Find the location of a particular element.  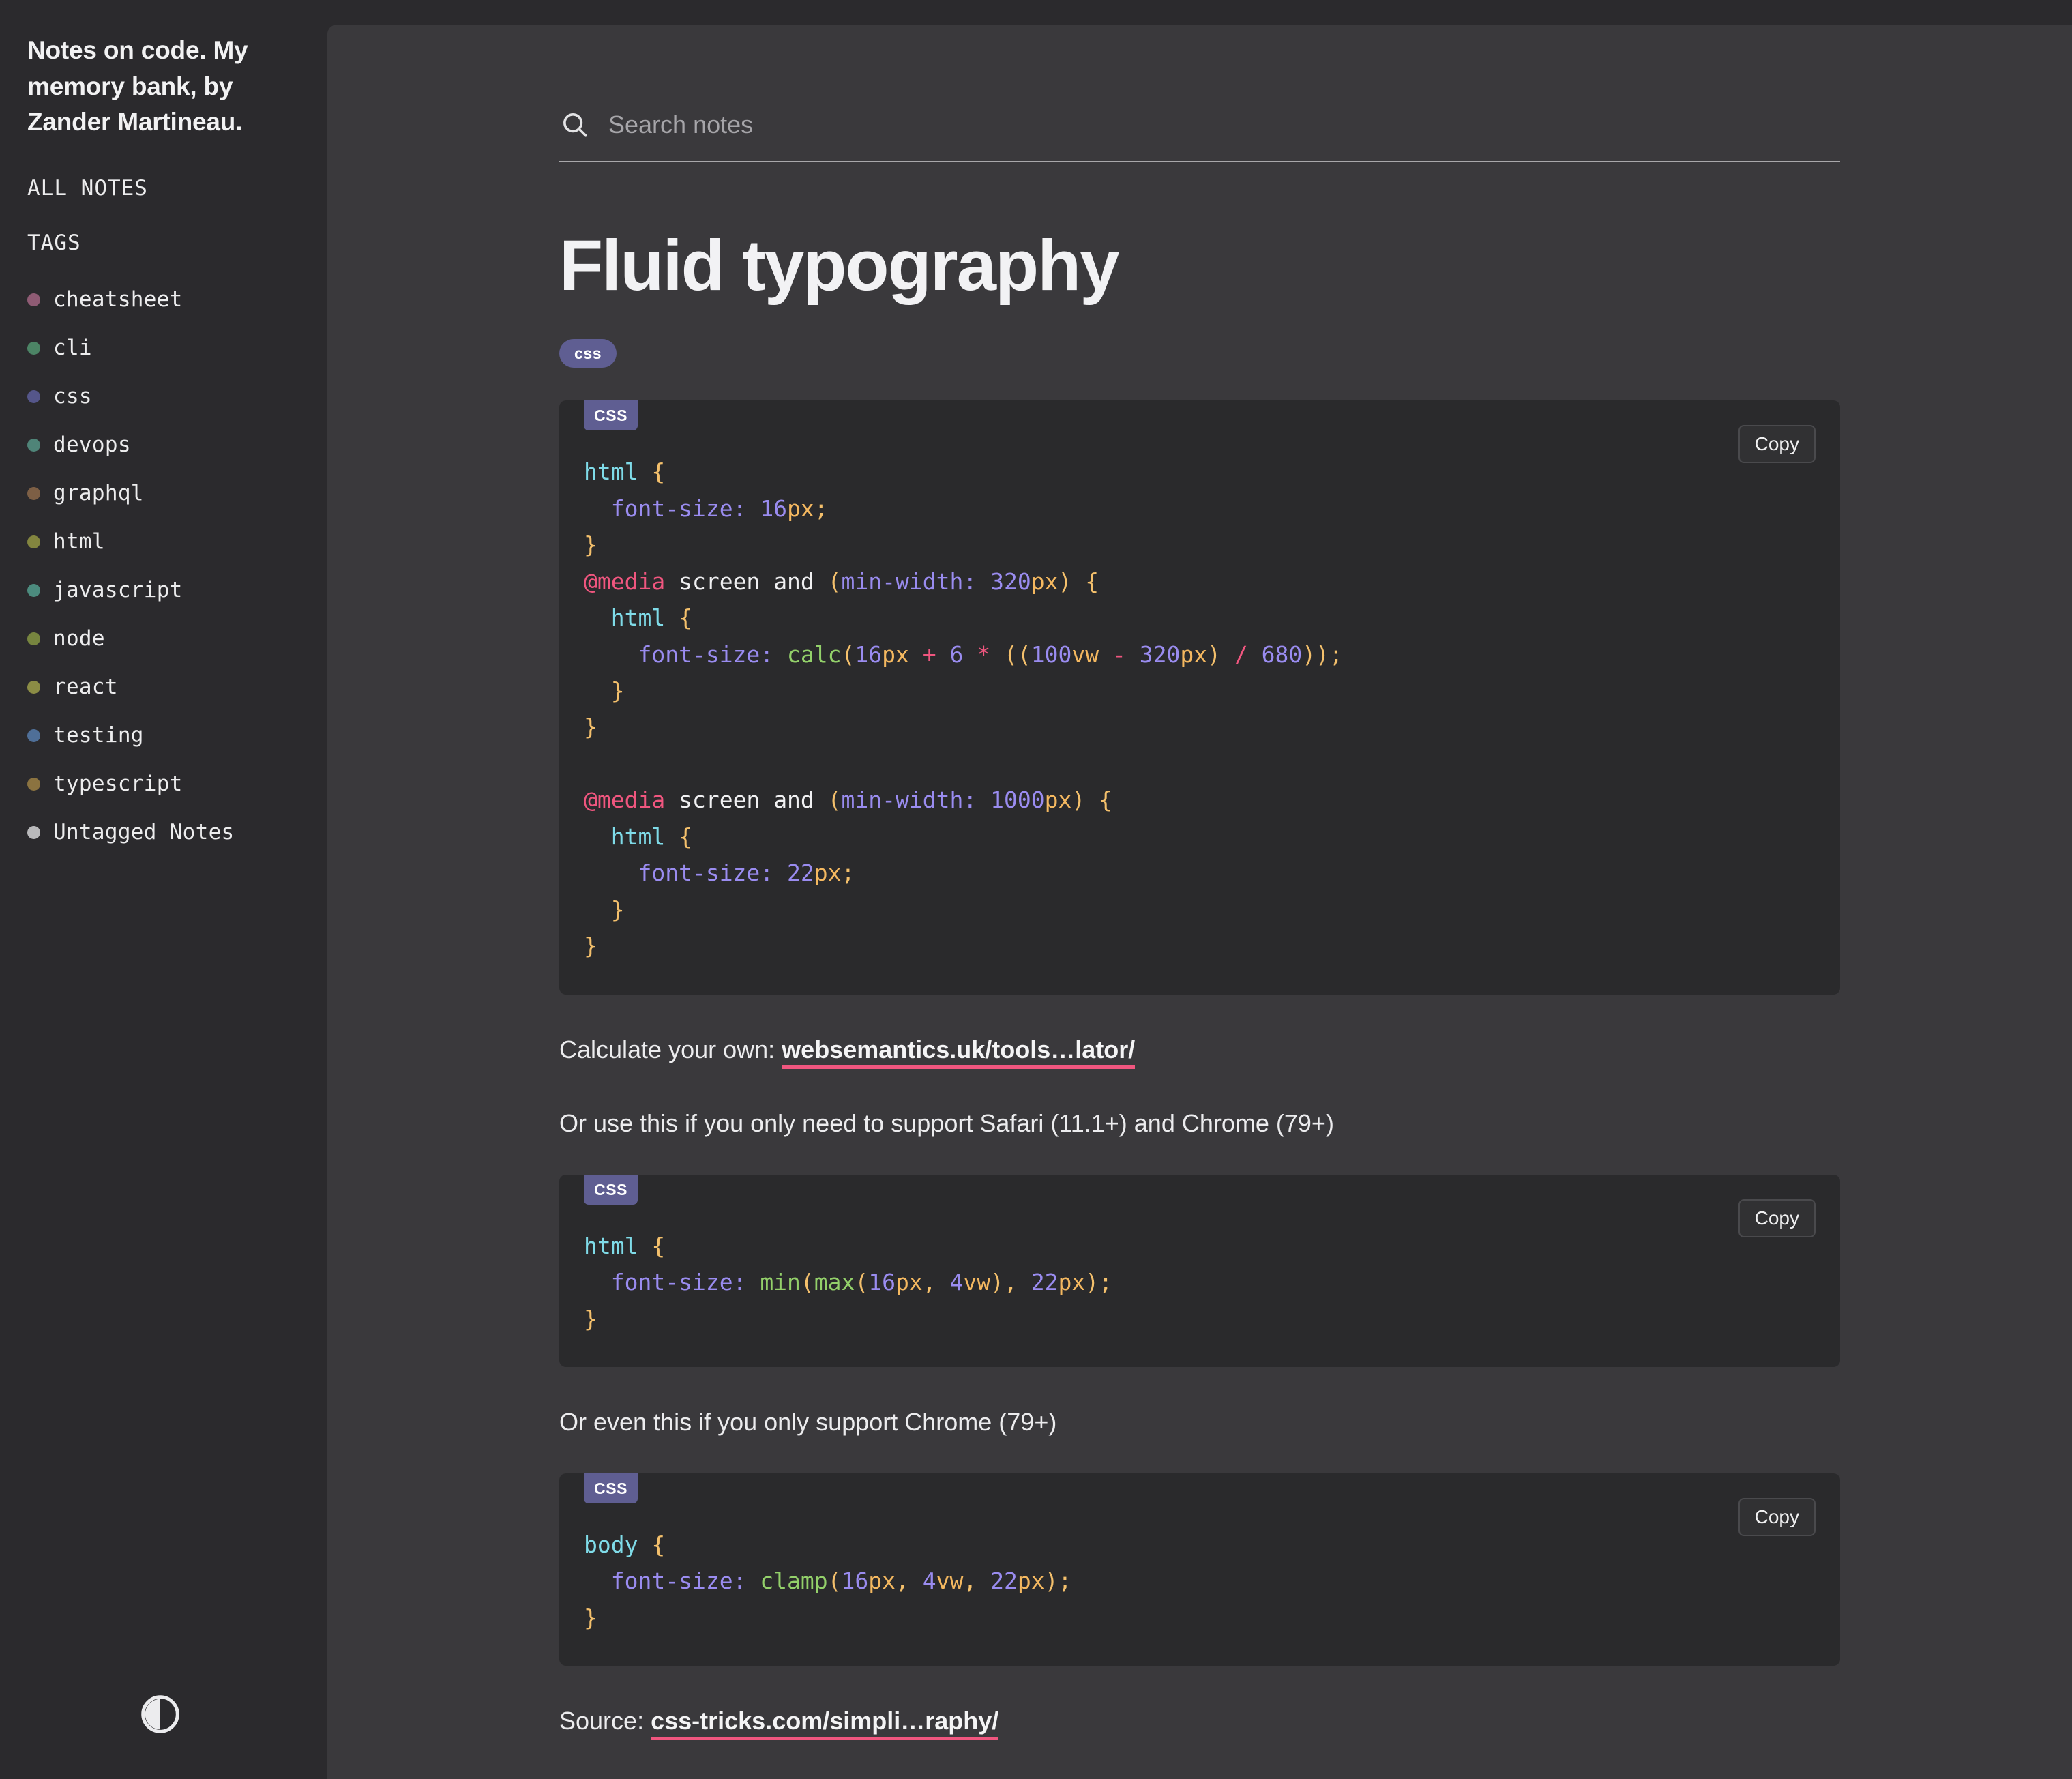

sidebar-tag-label: testing is located at coordinates (98, 735).